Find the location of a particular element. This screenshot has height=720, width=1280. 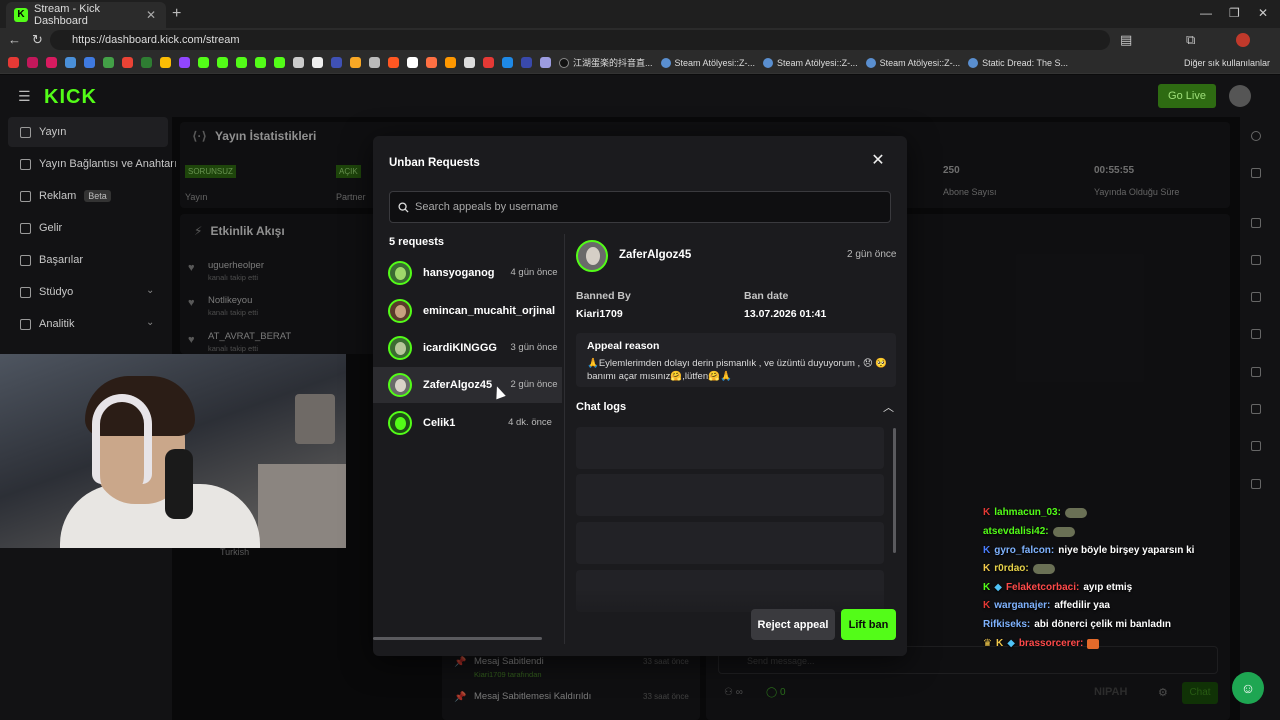

menu-icon: ☰ is located at coordinates (24, 96).